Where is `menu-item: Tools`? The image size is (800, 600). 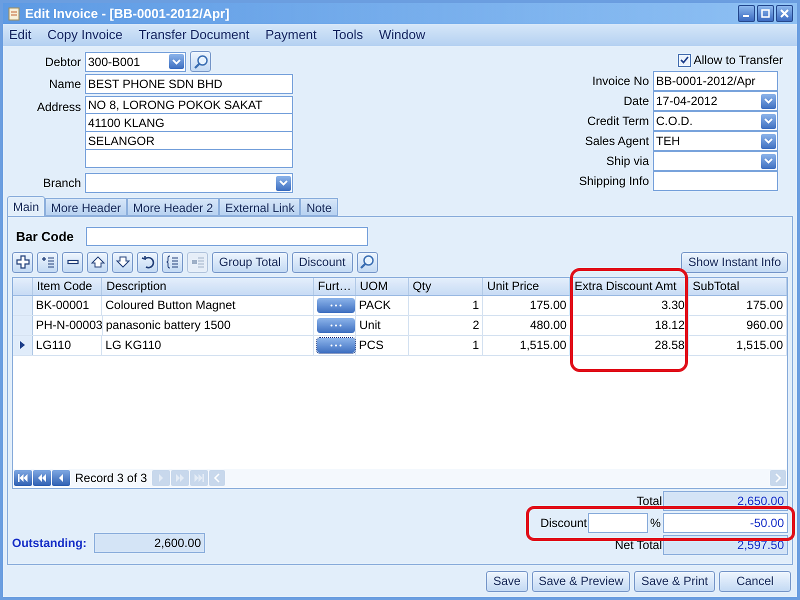 menu-item: Tools is located at coordinates (348, 35).